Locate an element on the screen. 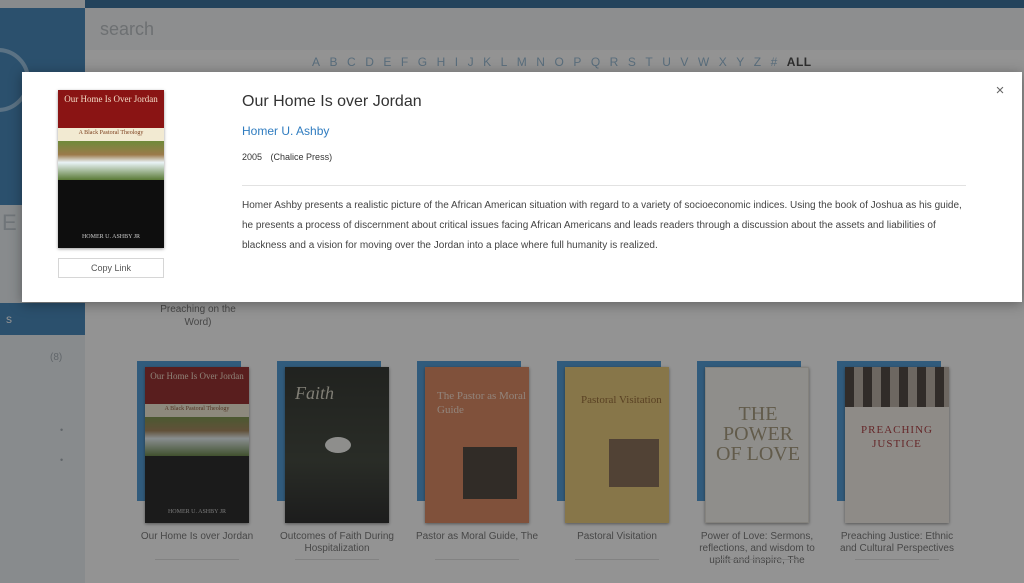  publisher: (Chalice Press) is located at coordinates (301, 157).